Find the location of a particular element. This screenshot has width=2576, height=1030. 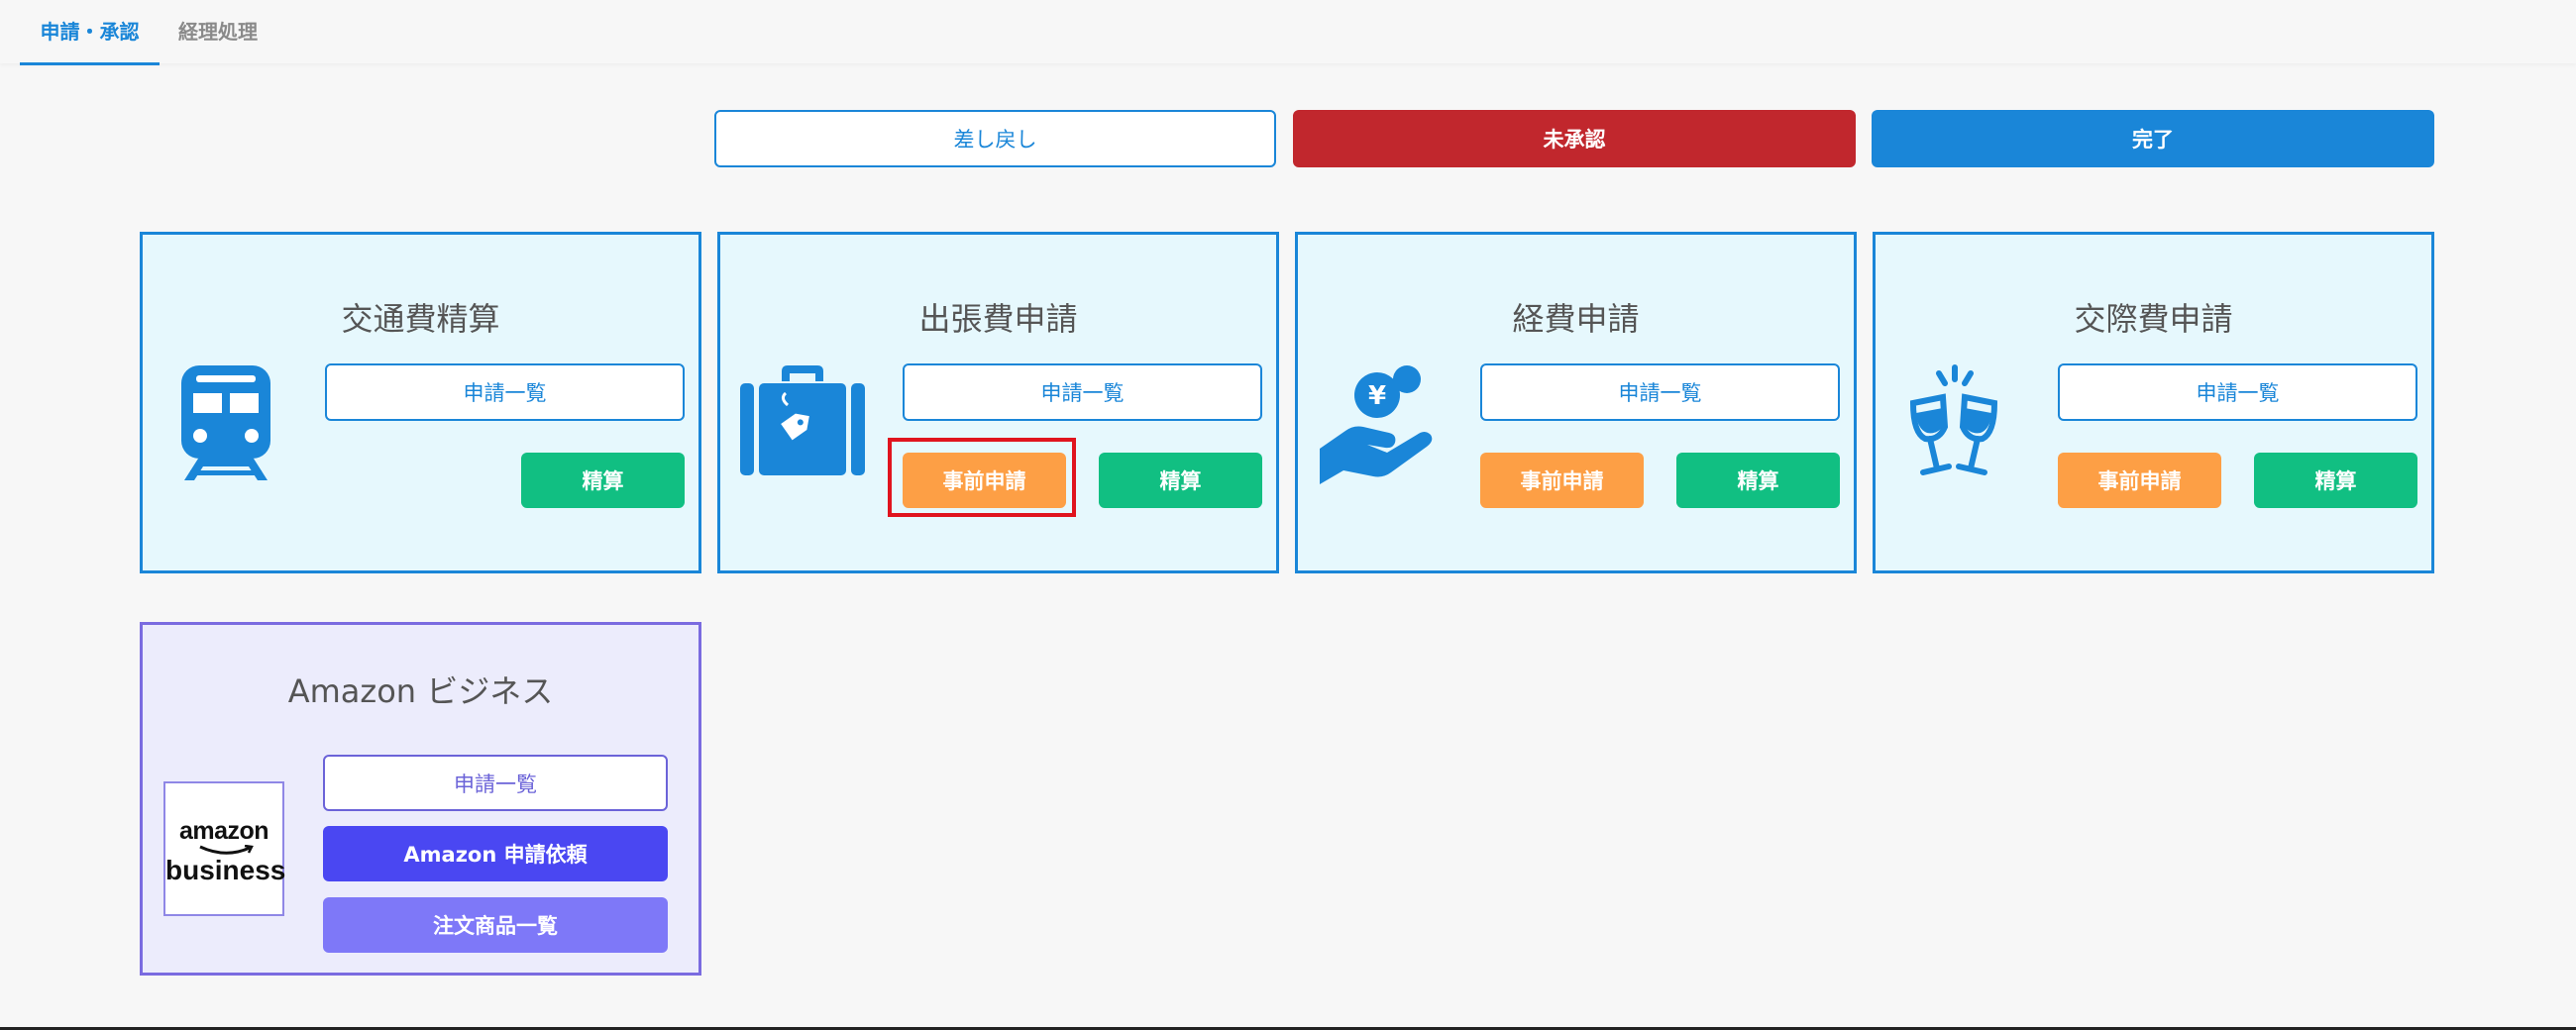

card-business-trip: 出張費申請 申請一覧 事前申請 精算 is located at coordinates (998, 402).